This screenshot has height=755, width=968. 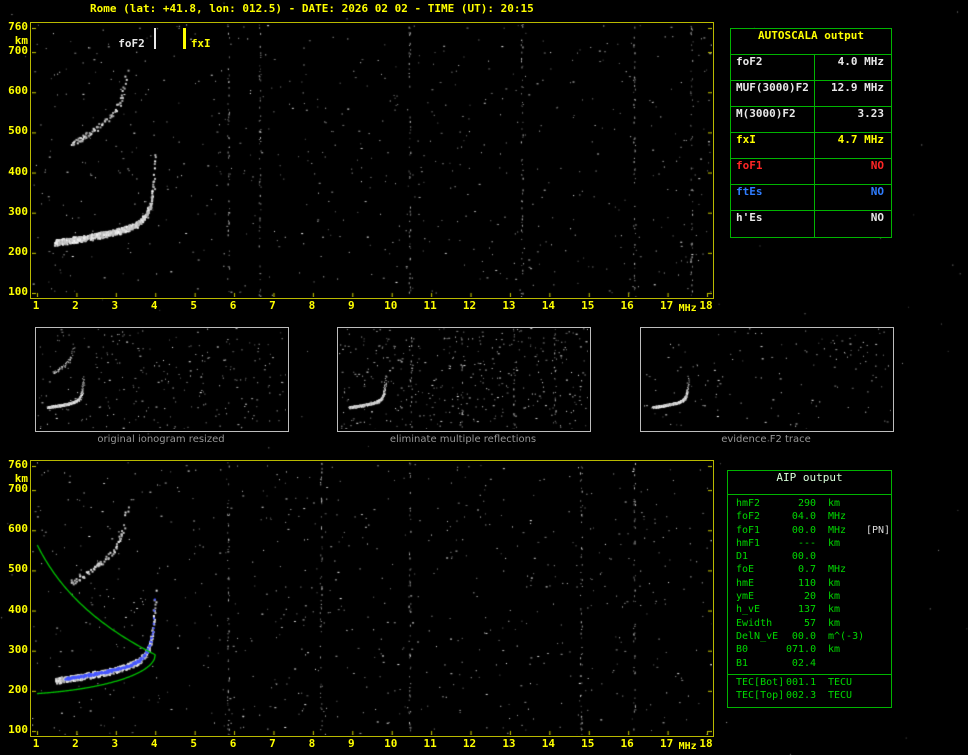 I want to click on aip-row-value: ---, so click(x=806, y=543).